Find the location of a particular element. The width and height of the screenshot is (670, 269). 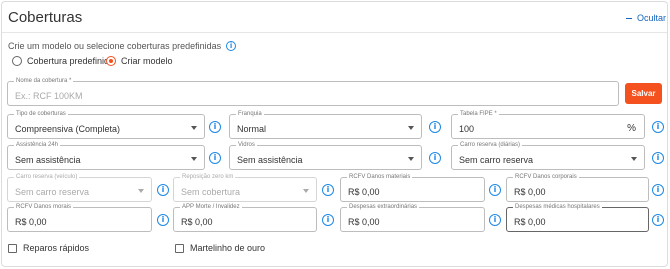

zero-km-replacement-label: Reposição zero km is located at coordinates (208, 177).